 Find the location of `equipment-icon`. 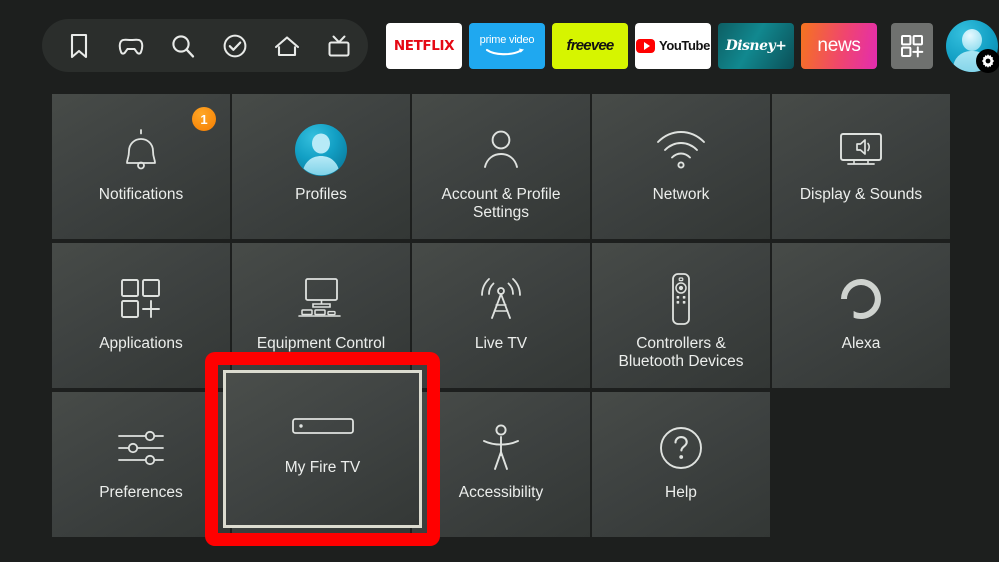

equipment-icon is located at coordinates (321, 299).